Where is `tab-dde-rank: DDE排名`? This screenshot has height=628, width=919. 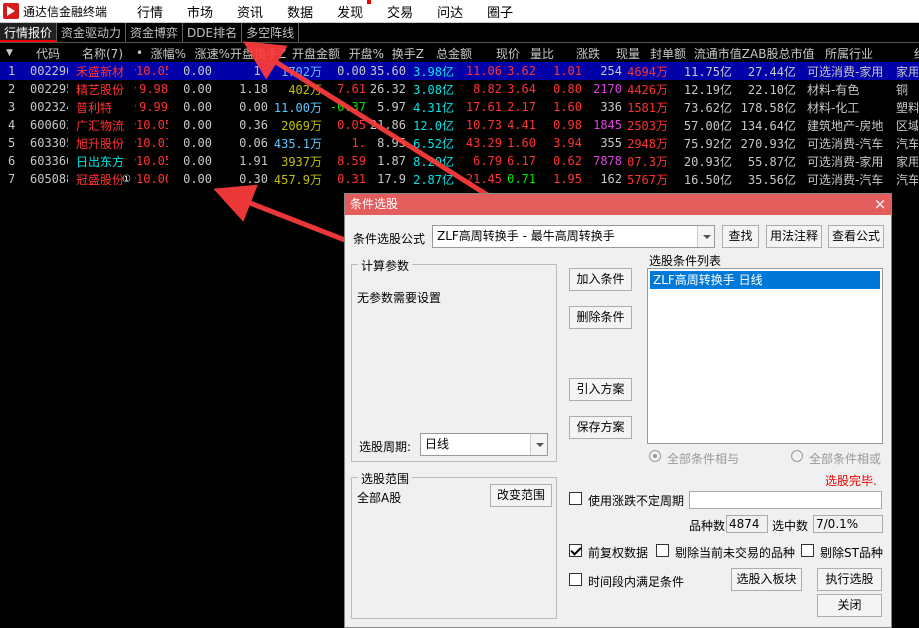 tab-dde-rank: DDE排名 is located at coordinates (213, 32).